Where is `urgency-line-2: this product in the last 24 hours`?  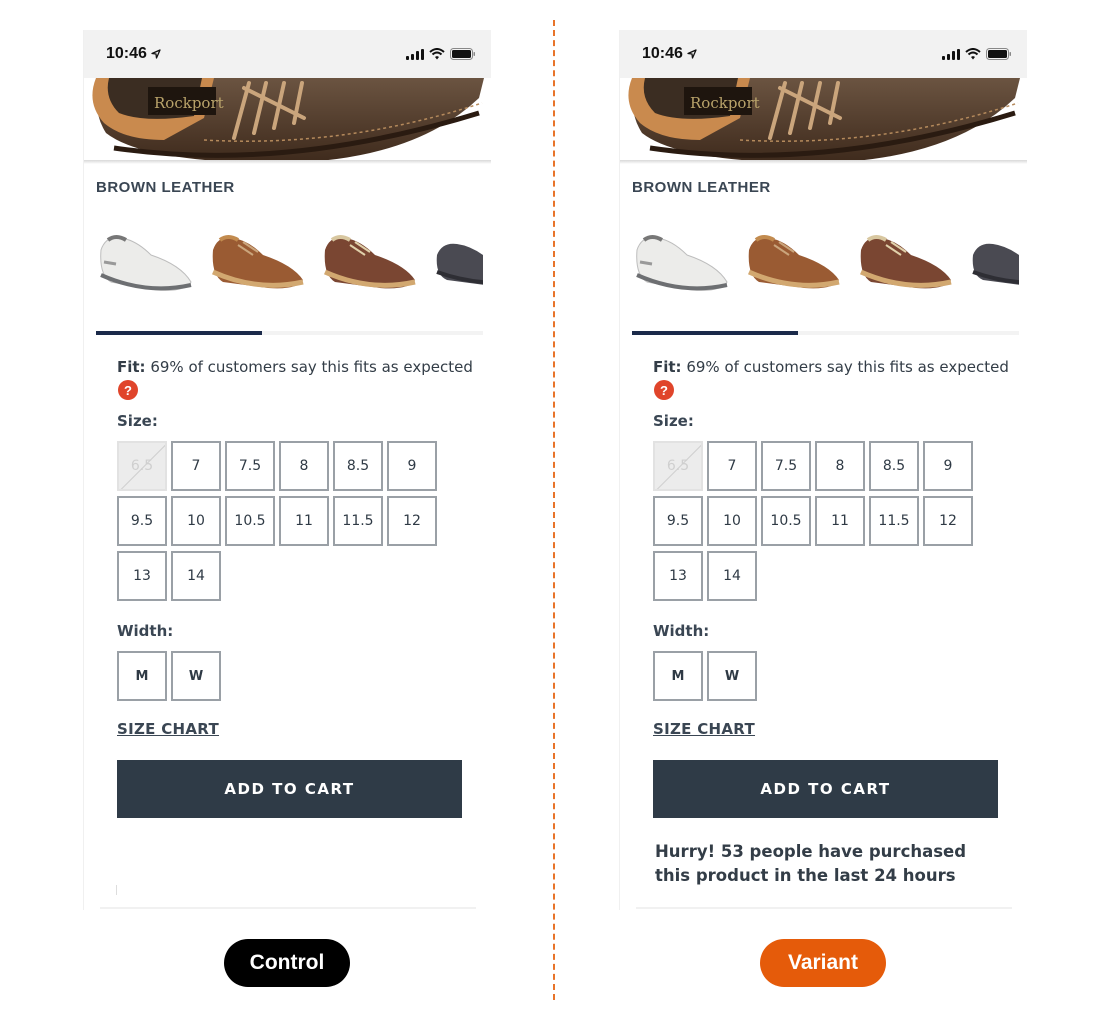 urgency-line-2: this product in the last 24 hours is located at coordinates (805, 875).